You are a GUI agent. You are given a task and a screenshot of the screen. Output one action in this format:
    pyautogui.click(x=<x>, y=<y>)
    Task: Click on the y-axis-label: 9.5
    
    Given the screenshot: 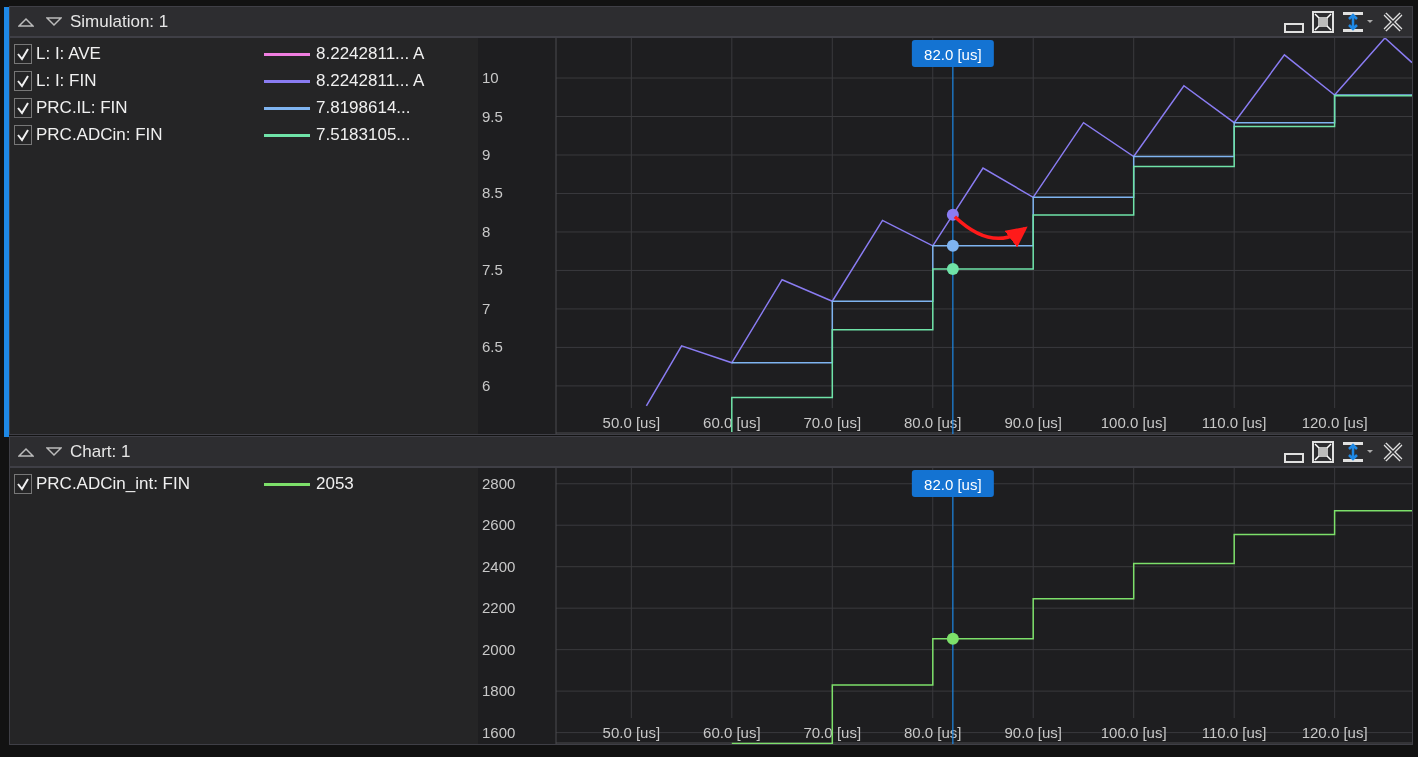 What is the action you would take?
    pyautogui.click(x=492, y=116)
    